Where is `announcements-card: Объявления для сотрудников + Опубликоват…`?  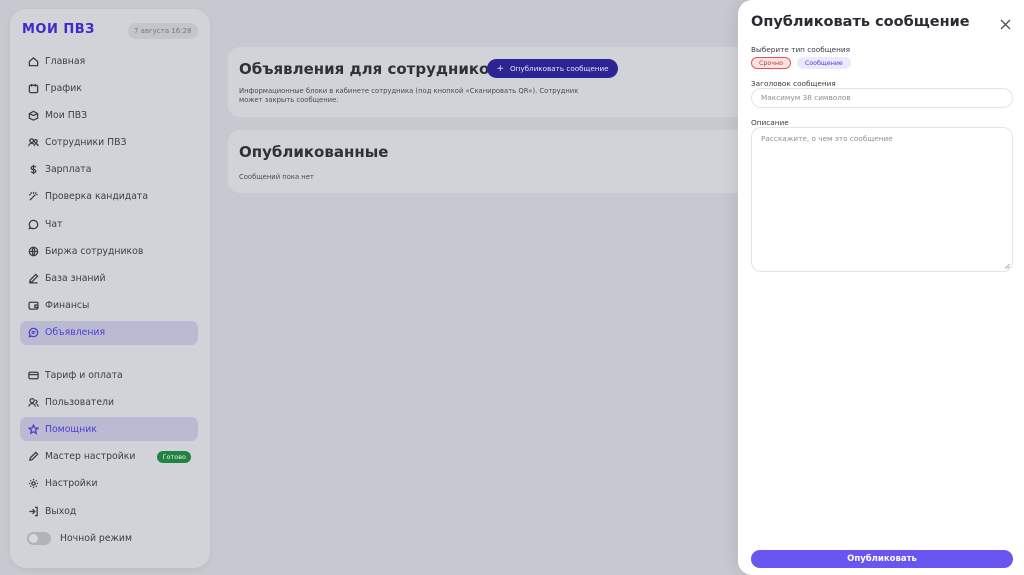 announcements-card: Объявления для сотрудников + Опубликоват… is located at coordinates (508, 82).